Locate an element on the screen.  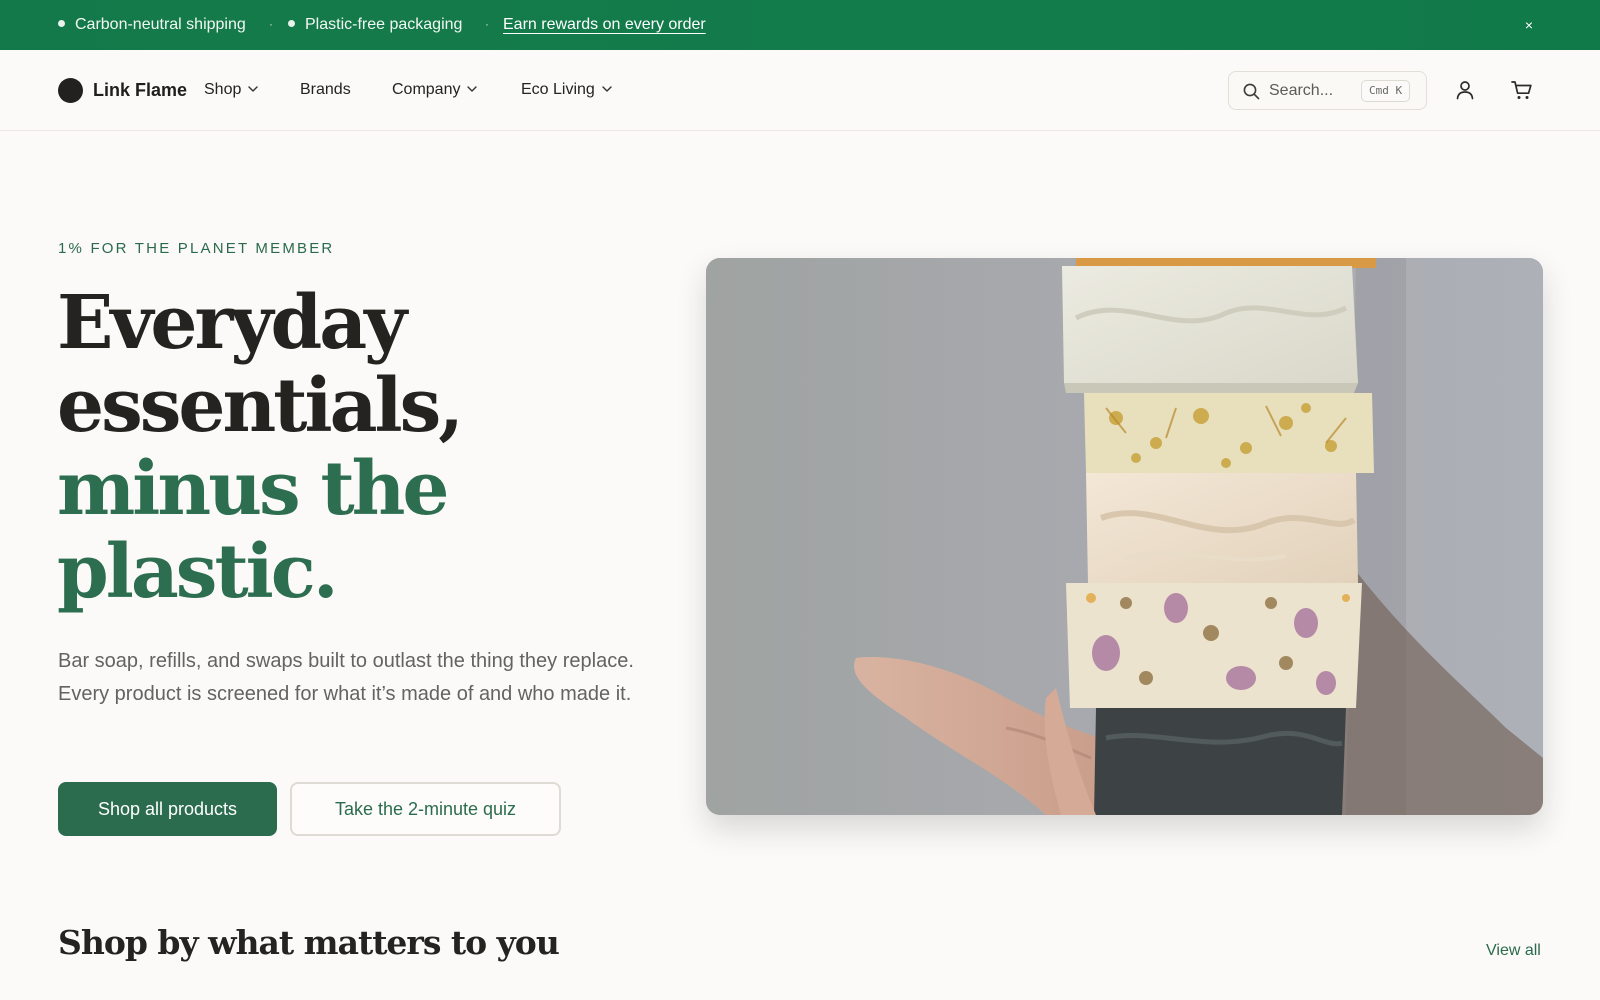
nav-item-label: Company is located at coordinates (426, 90).